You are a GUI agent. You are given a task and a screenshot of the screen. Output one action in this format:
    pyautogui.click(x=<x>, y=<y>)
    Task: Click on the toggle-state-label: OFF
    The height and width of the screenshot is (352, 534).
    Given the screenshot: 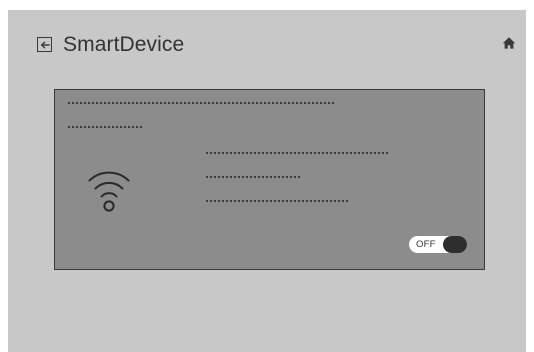 What is the action you would take?
    pyautogui.click(x=426, y=244)
    